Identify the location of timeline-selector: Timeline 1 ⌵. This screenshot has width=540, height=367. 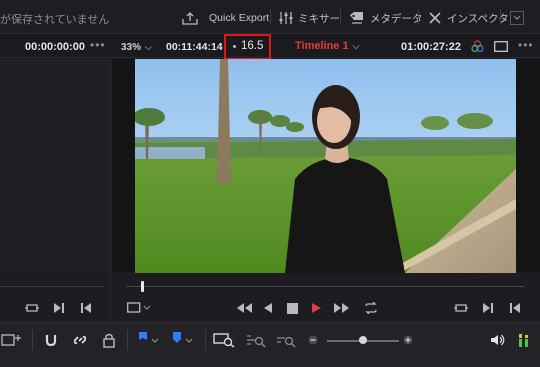
(327, 46).